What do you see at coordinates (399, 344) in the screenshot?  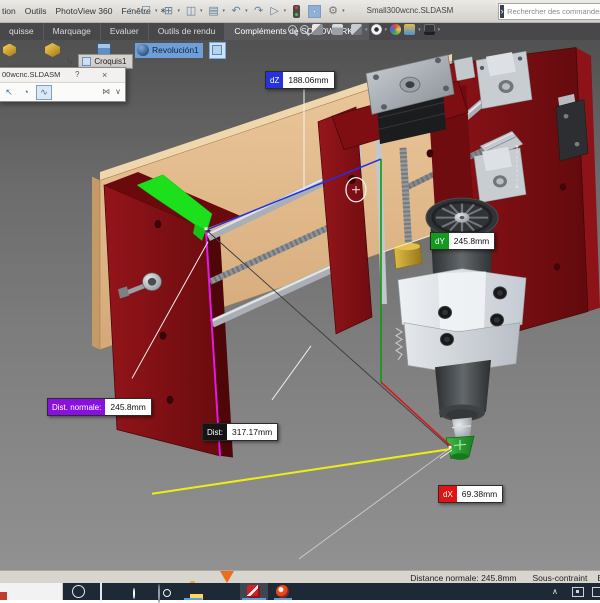 I see `z-spring` at bounding box center [399, 344].